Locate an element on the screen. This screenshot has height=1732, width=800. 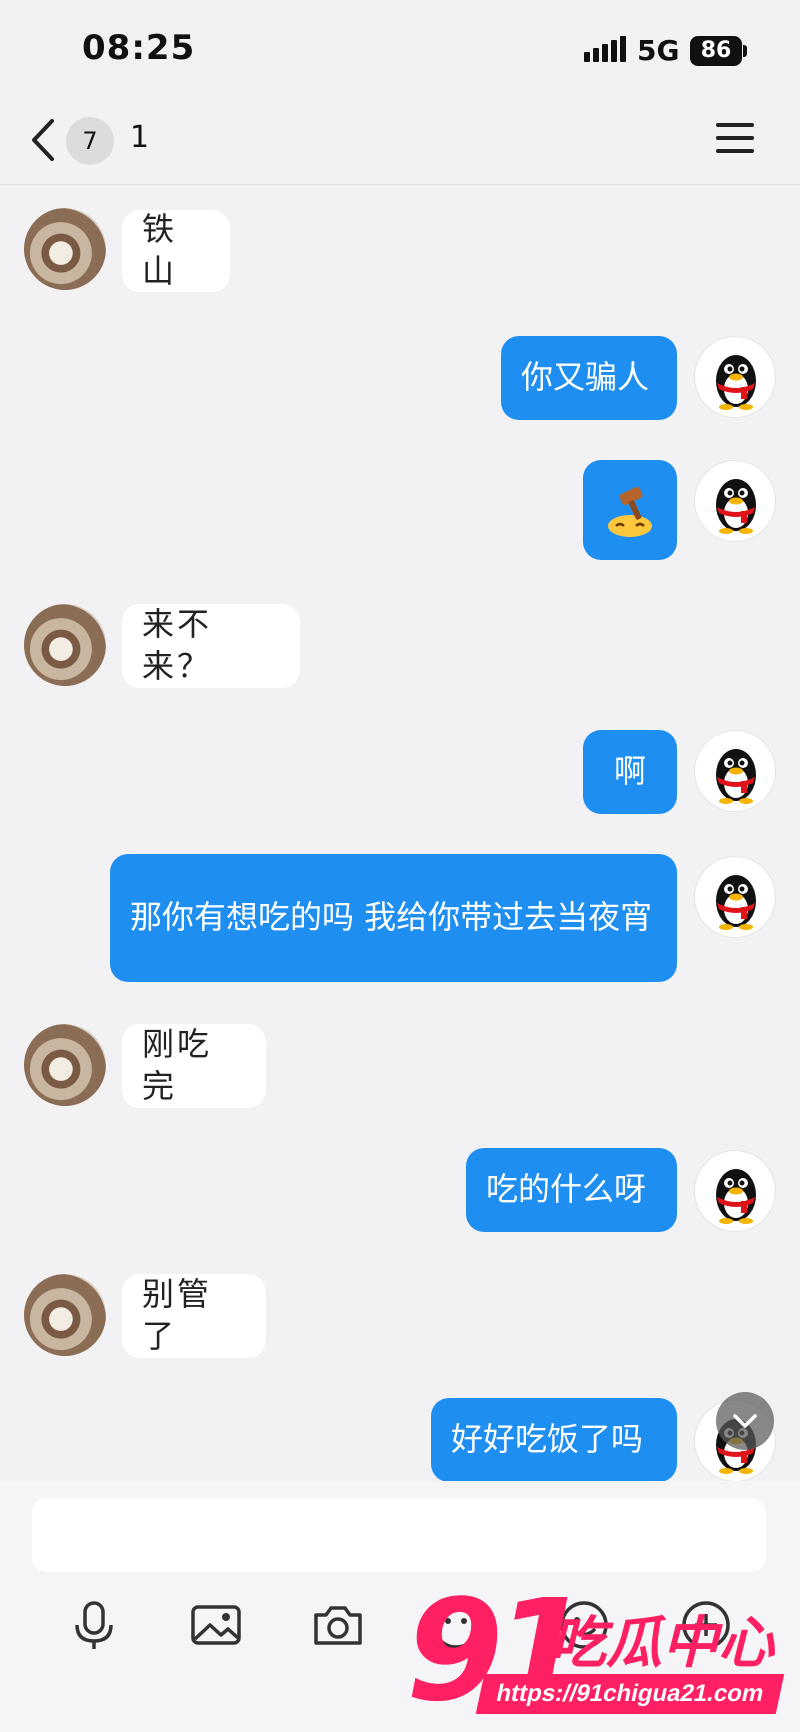
microphone-icon is located at coordinates (94, 1625).